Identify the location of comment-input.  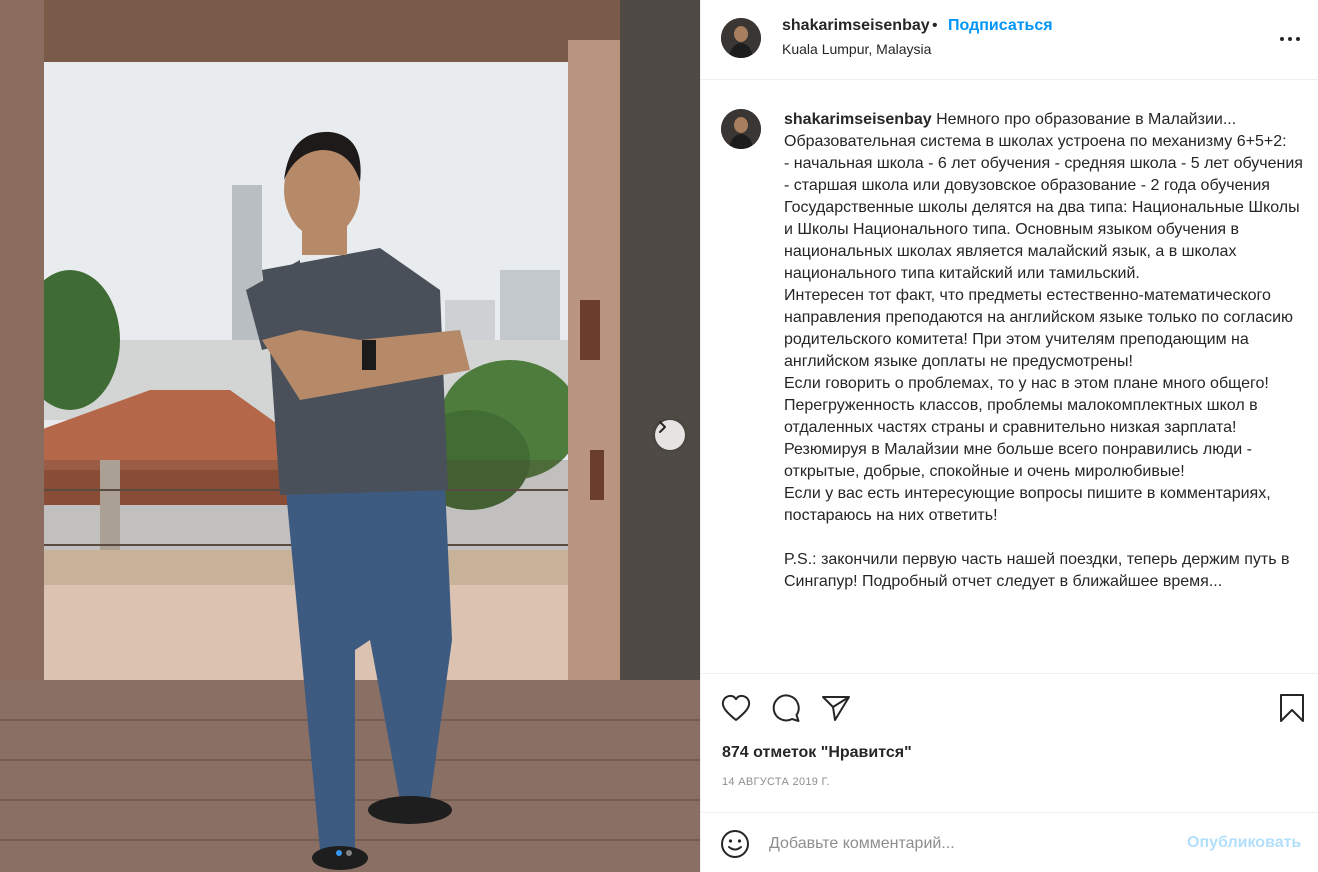
(969, 844).